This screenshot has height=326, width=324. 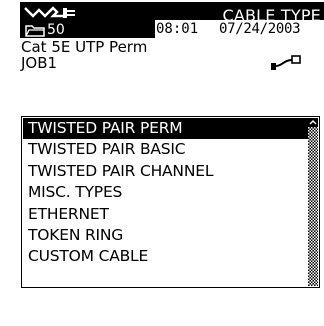 I want to click on list-item: CUSTOM CABLE, so click(x=165, y=256).